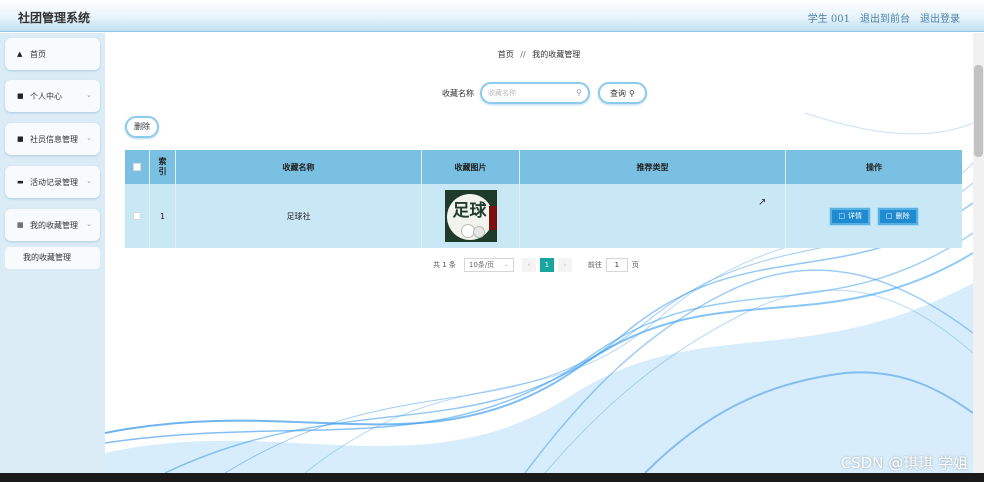 Image resolution: width=984 pixels, height=482 pixels. I want to click on search-label: 收藏名称, so click(458, 93).